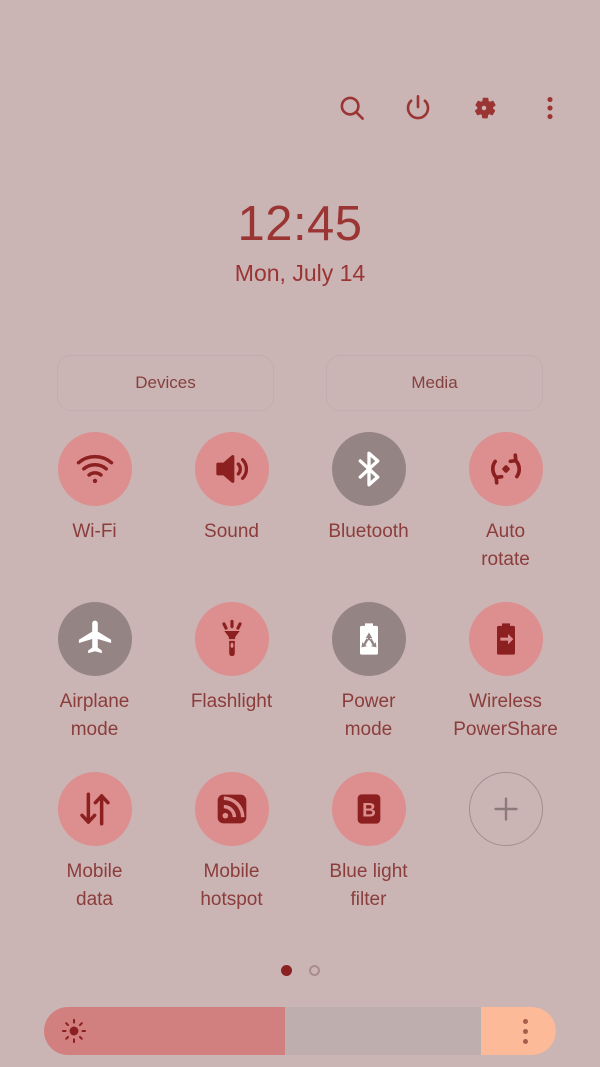  Describe the element at coordinates (368, 531) in the screenshot. I see `quick-tile-label: Bluetooth` at that location.